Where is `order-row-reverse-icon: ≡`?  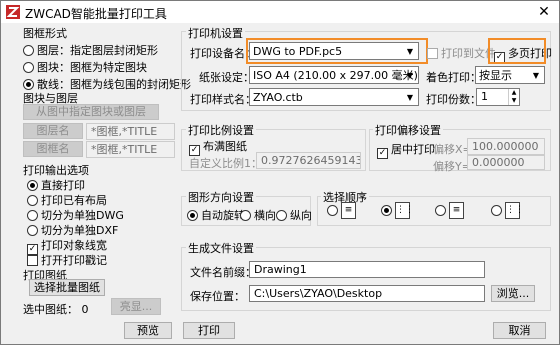
order-row-reverse-icon: ≡ is located at coordinates (456, 210).